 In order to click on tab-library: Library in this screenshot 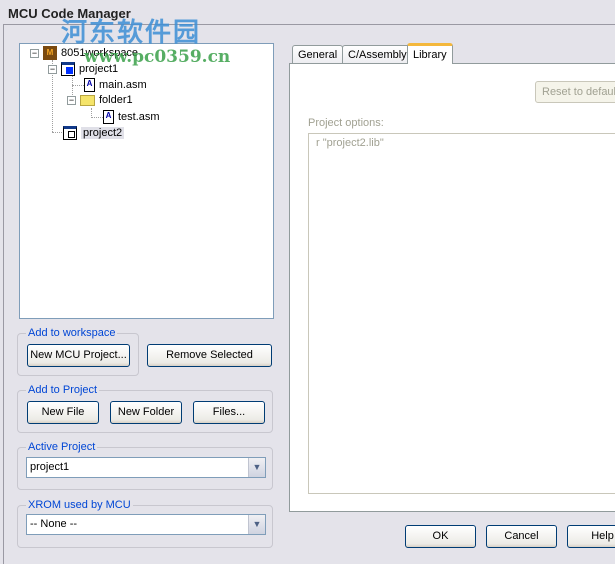, I will do `click(430, 53)`.